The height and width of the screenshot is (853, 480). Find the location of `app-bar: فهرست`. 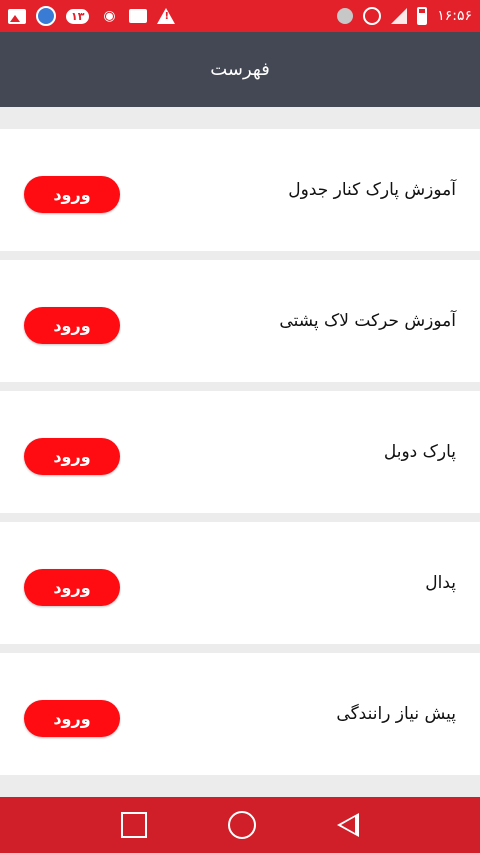

app-bar: فهرست is located at coordinates (240, 69).